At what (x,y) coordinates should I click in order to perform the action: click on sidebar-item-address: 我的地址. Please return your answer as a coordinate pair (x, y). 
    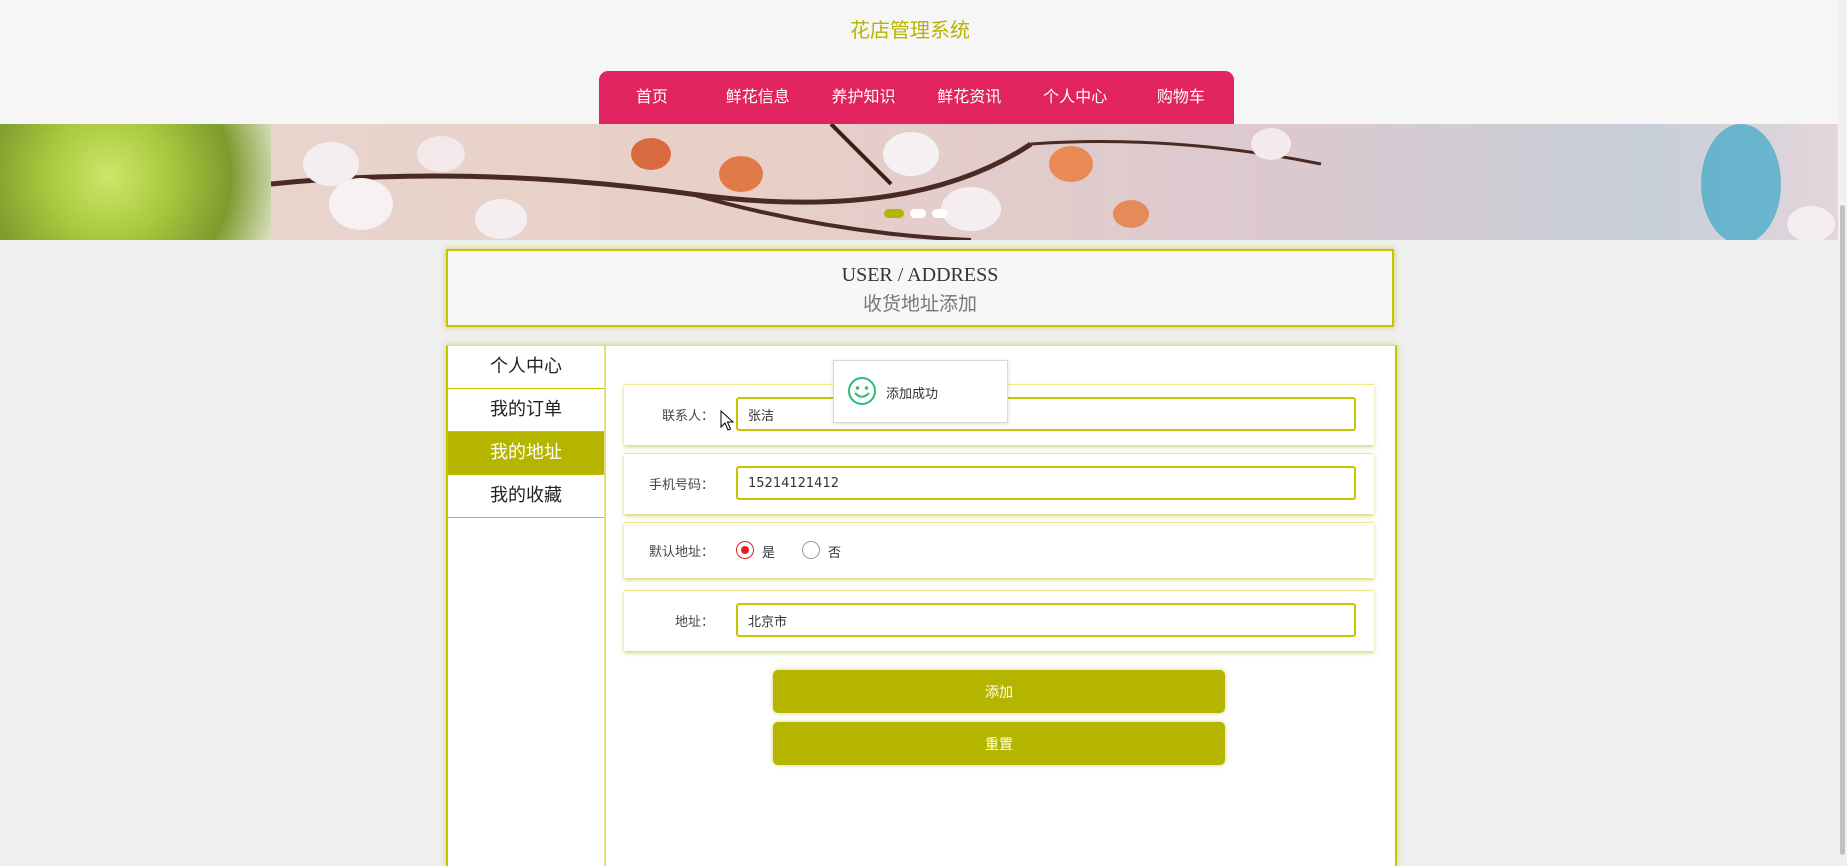
    Looking at the image, I should click on (526, 453).